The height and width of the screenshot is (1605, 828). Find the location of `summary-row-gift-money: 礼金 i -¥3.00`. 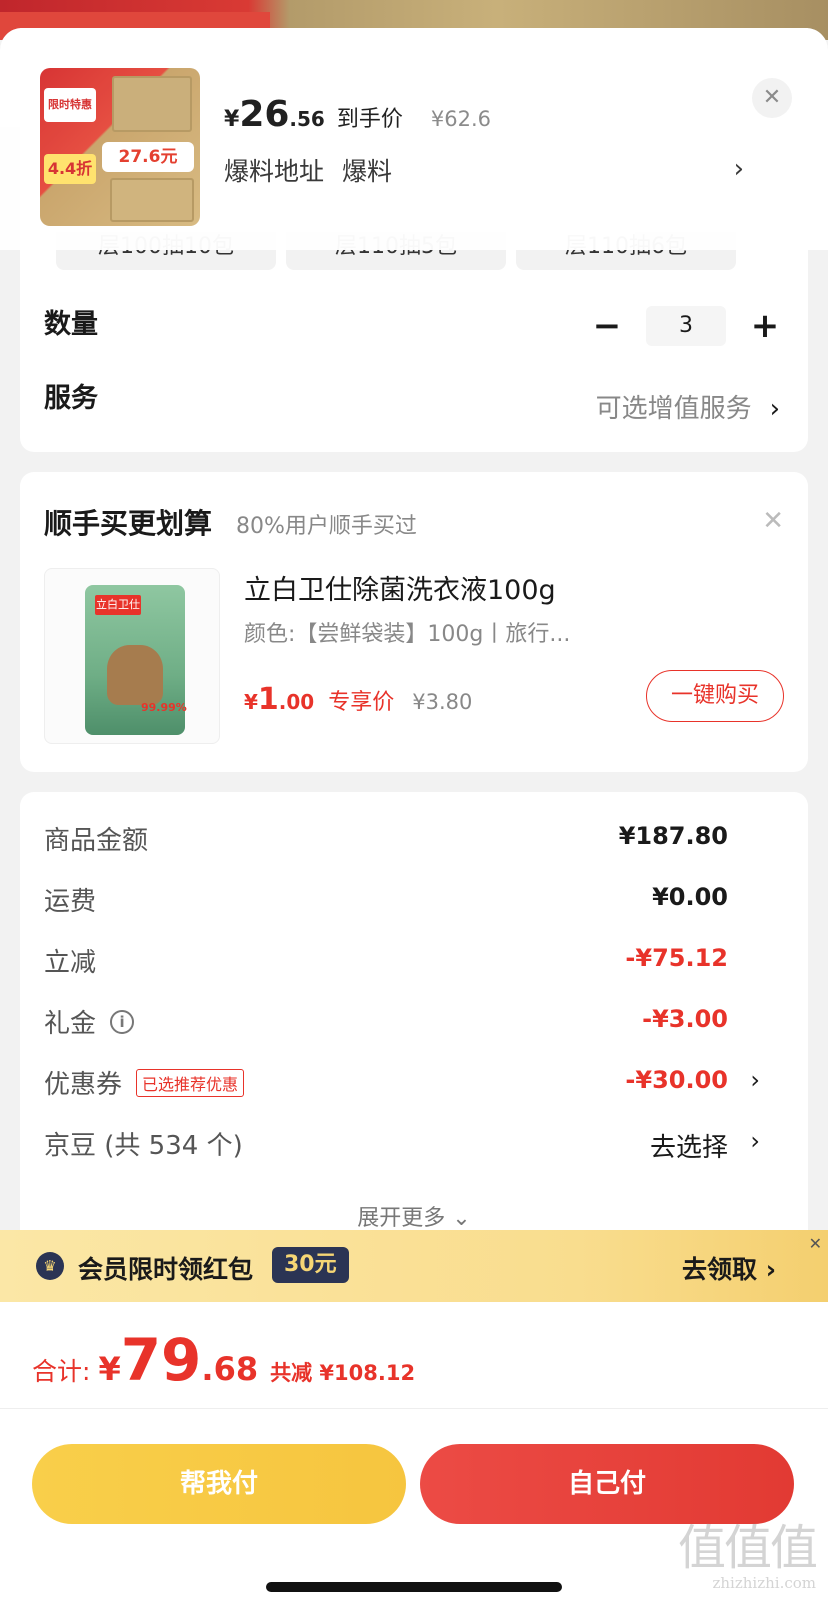

summary-row-gift-money: 礼金 i -¥3.00 is located at coordinates (414, 1023).